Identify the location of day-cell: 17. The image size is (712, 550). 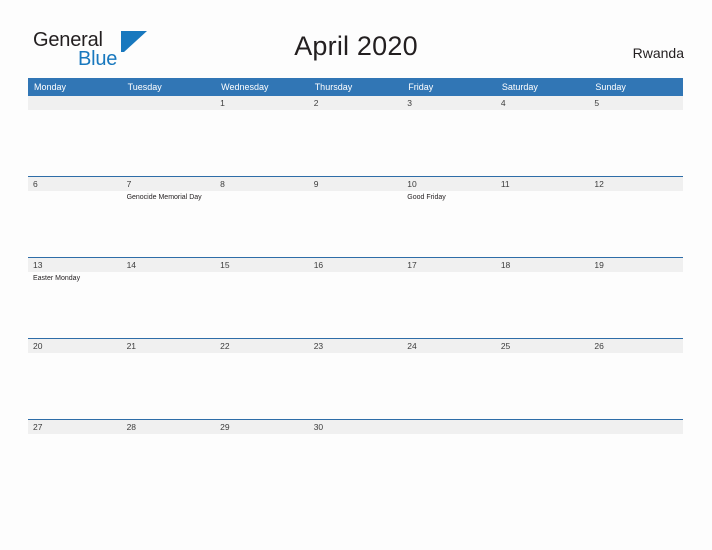
(449, 298).